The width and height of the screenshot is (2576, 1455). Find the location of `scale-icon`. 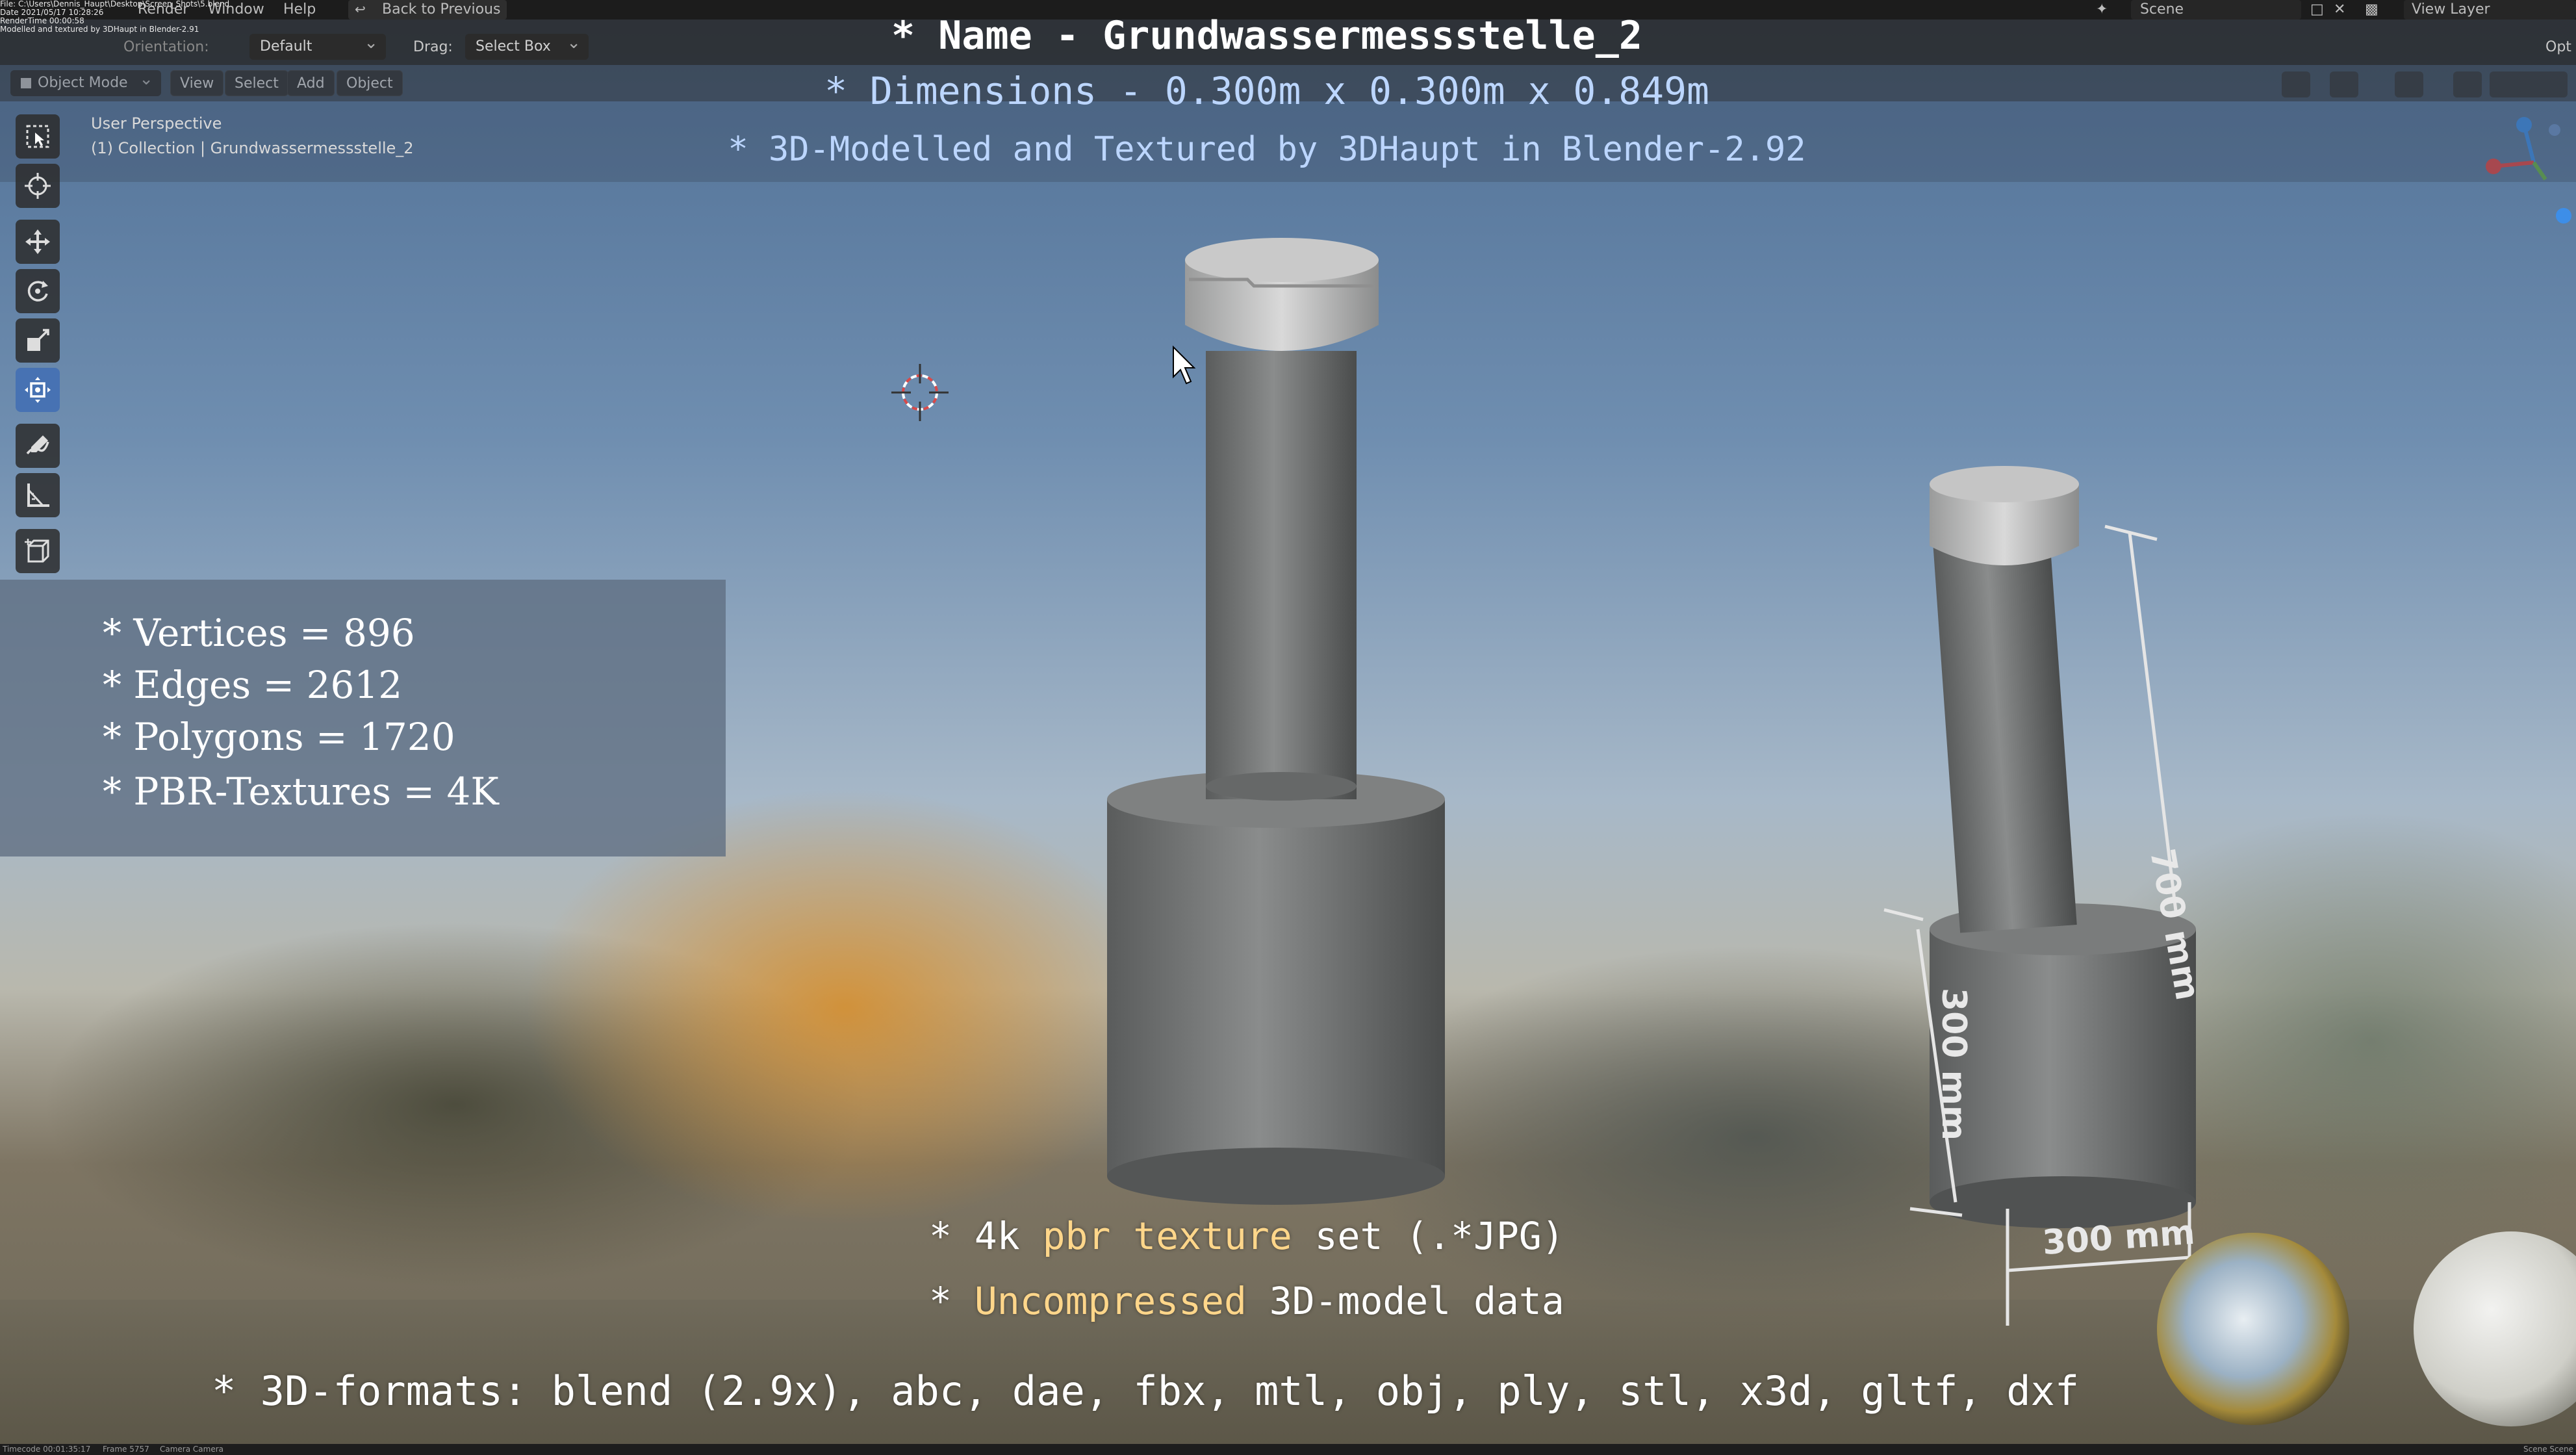

scale-icon is located at coordinates (38, 340).